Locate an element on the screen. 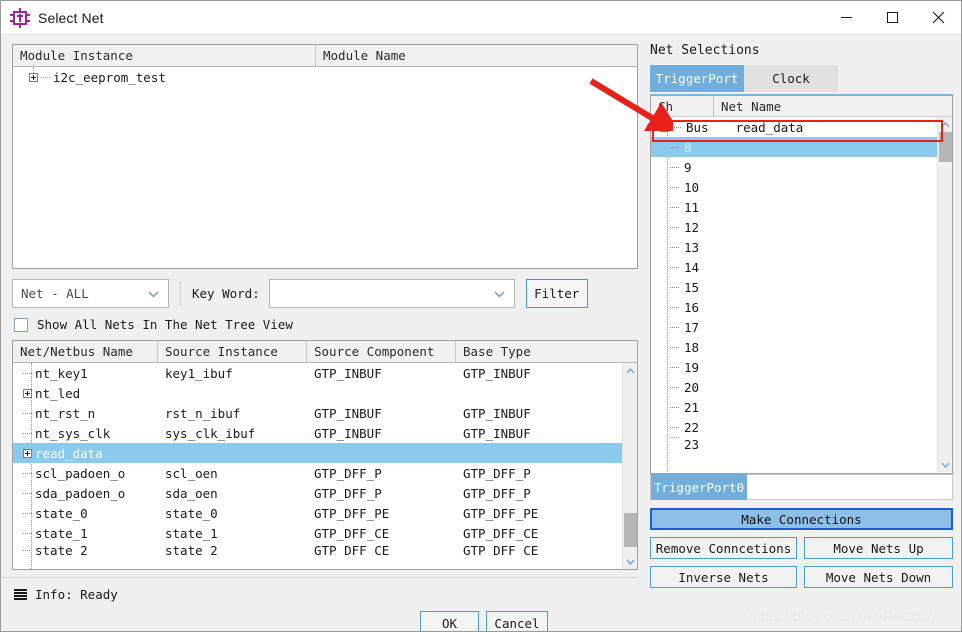 This screenshot has width=962, height=632. list-item: 22 is located at coordinates (801, 427).